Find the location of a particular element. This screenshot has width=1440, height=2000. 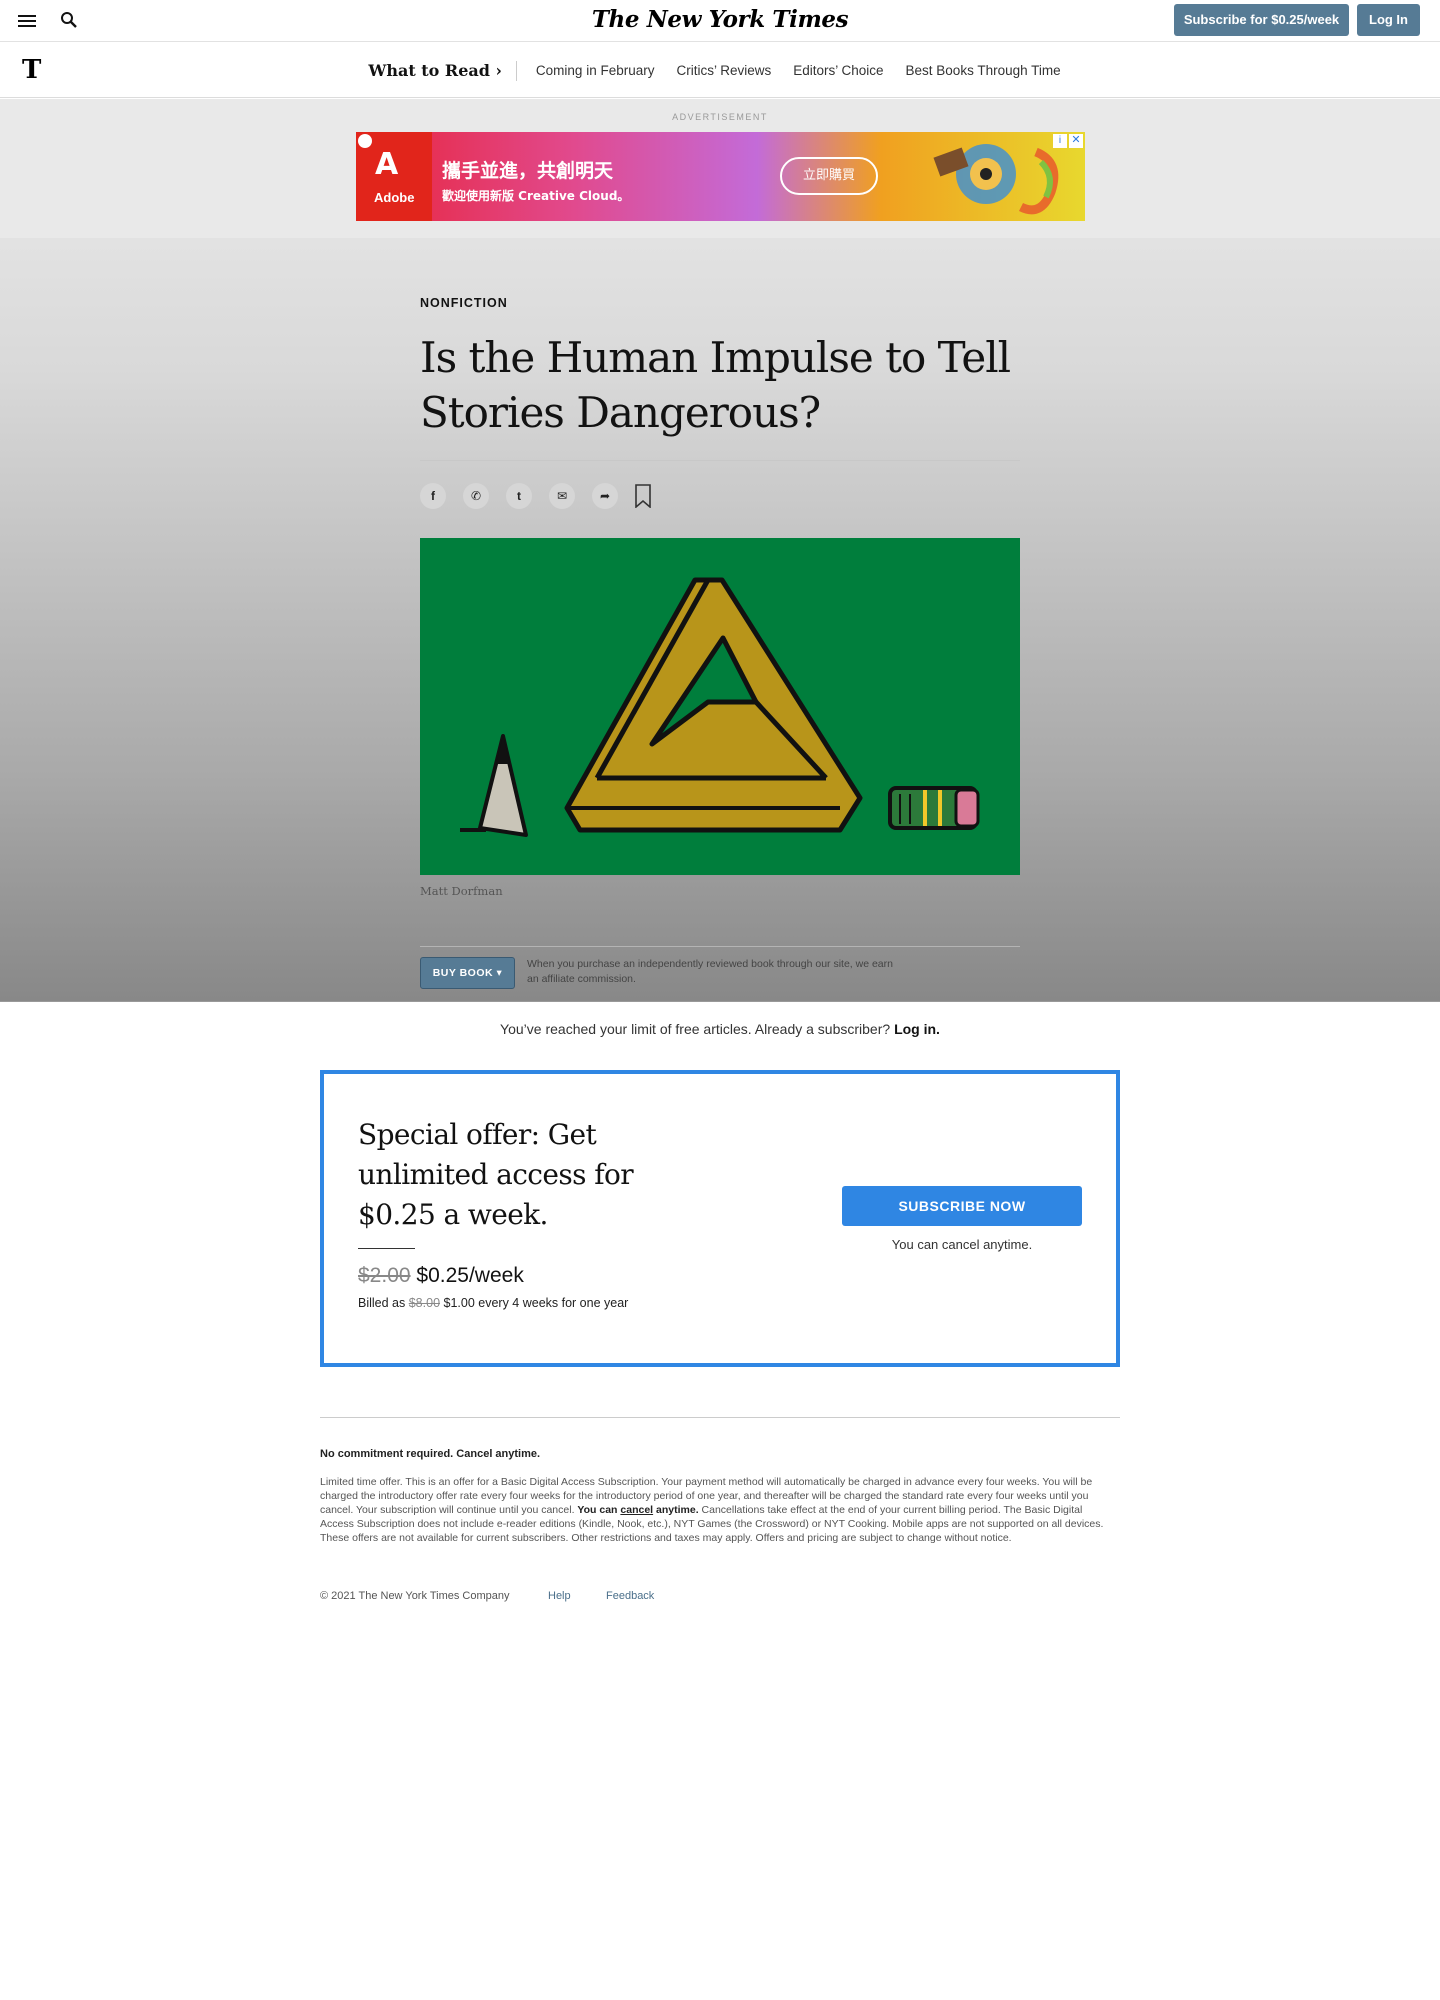

bookmark-icon is located at coordinates (643, 496).